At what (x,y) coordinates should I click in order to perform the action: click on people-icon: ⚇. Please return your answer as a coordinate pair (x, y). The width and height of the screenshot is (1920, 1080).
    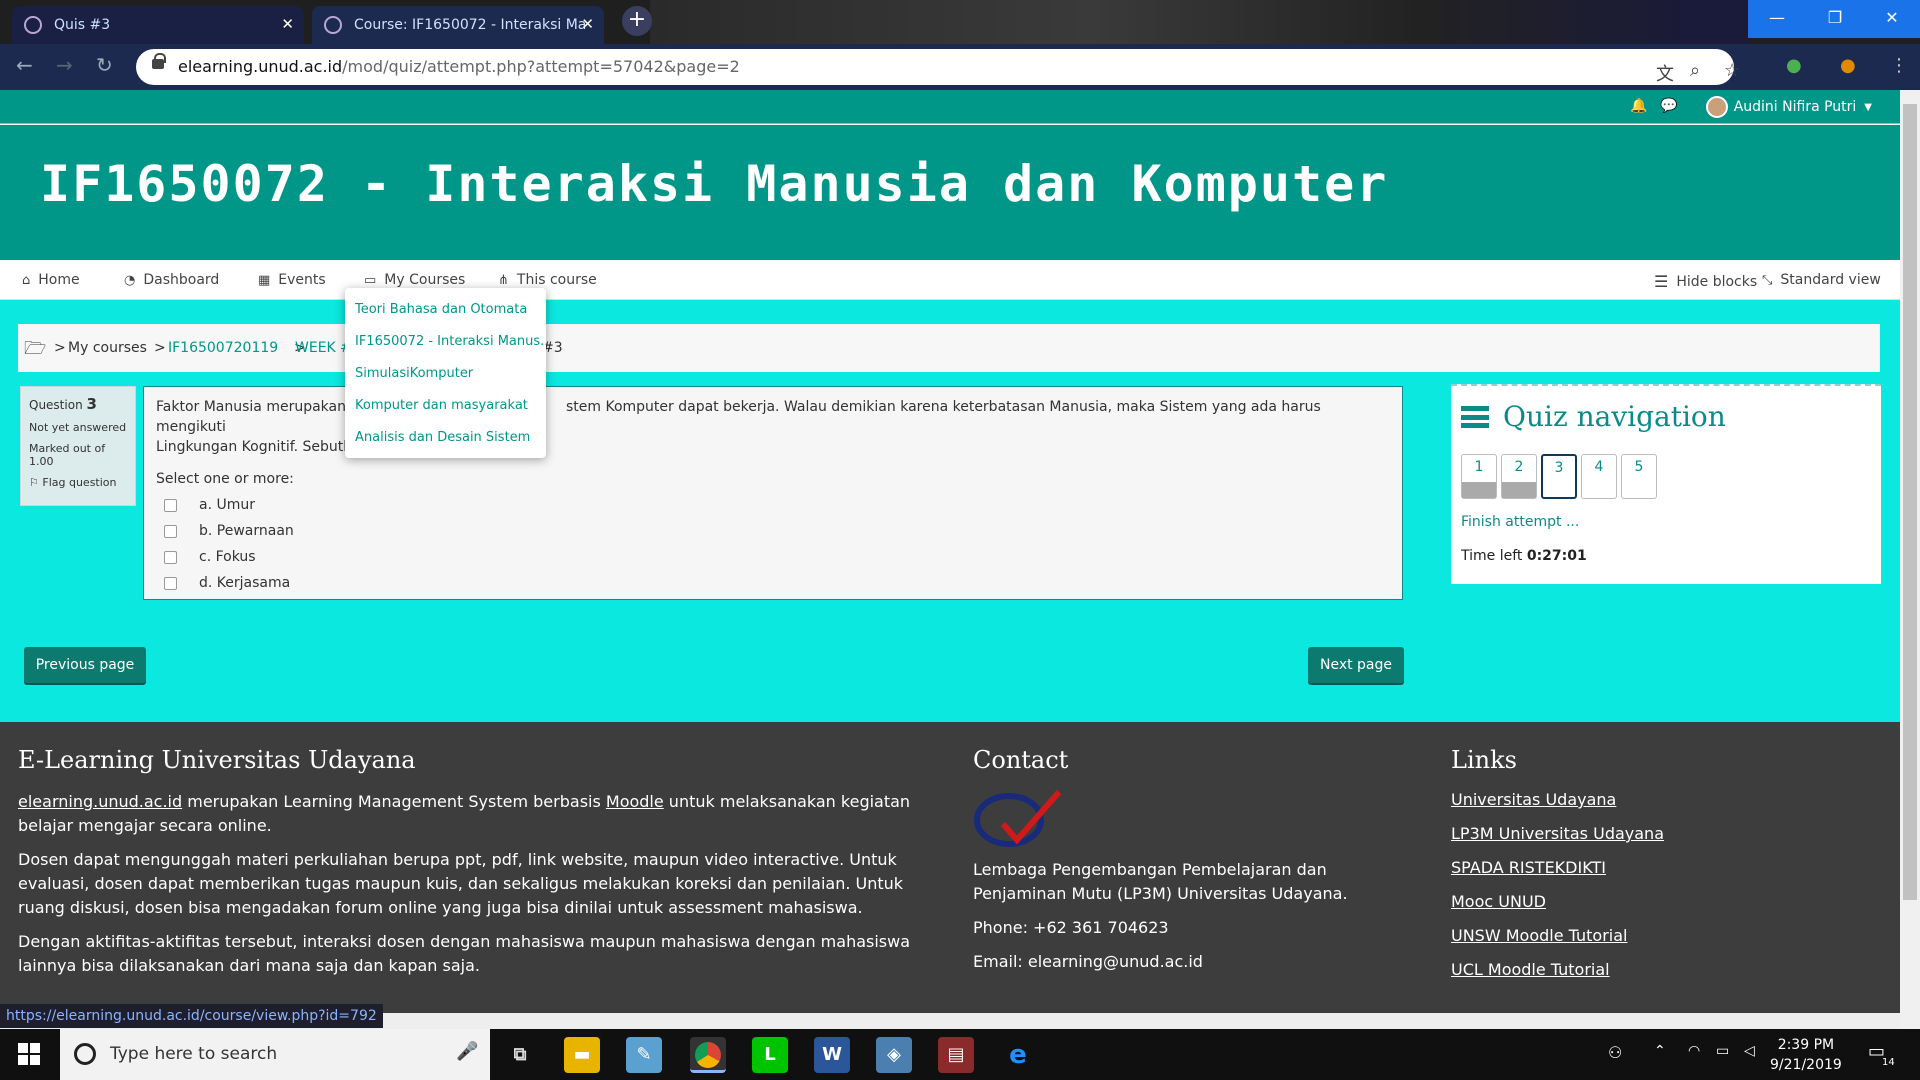
    Looking at the image, I should click on (1615, 1052).